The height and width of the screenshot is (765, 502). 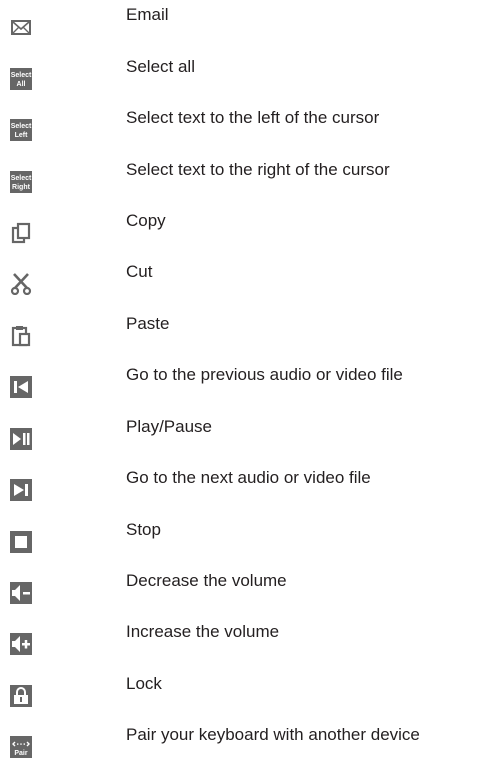 I want to click on legend-label: Select text to the right of the cursor, so click(x=258, y=169).